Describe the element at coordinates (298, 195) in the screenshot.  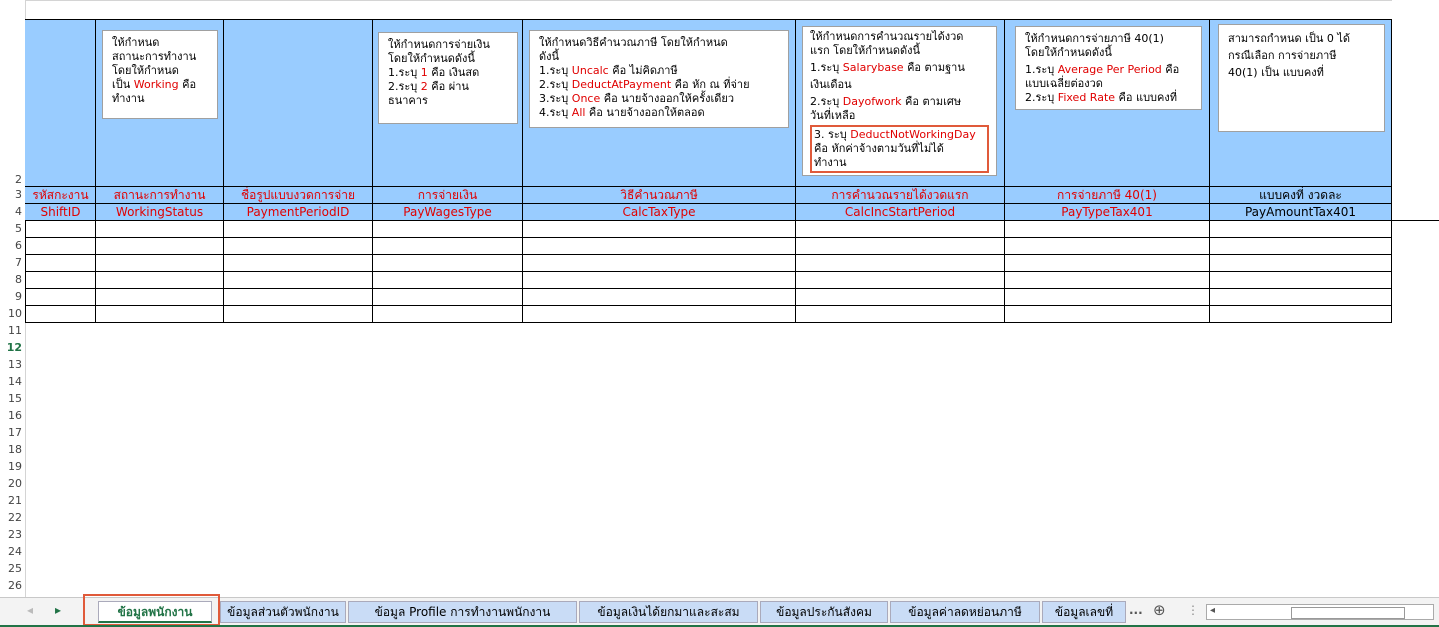
I see `header-thai-paymentperiod: ชื่อรูปแบบงวดการจ่าย` at that location.